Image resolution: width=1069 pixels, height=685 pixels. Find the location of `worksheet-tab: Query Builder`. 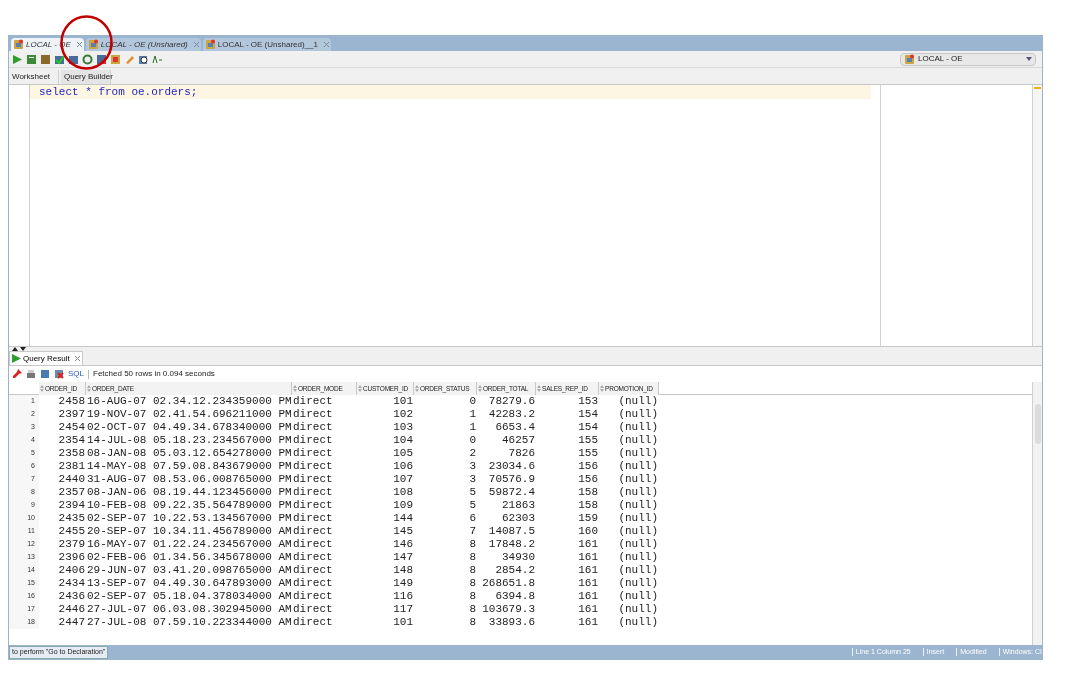

worksheet-tab: Query Builder is located at coordinates (86, 77).